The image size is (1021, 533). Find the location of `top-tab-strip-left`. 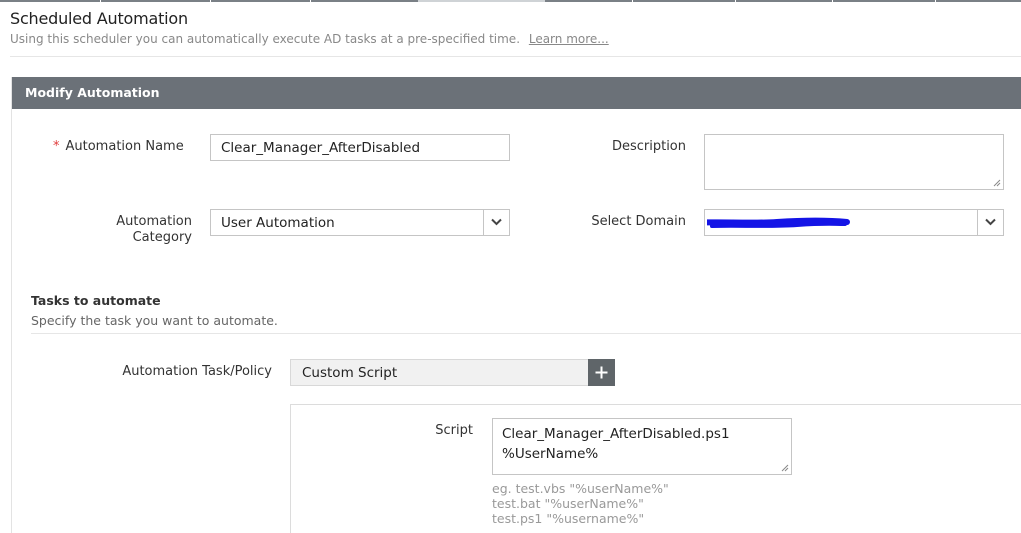

top-tab-strip-left is located at coordinates (209, 1).